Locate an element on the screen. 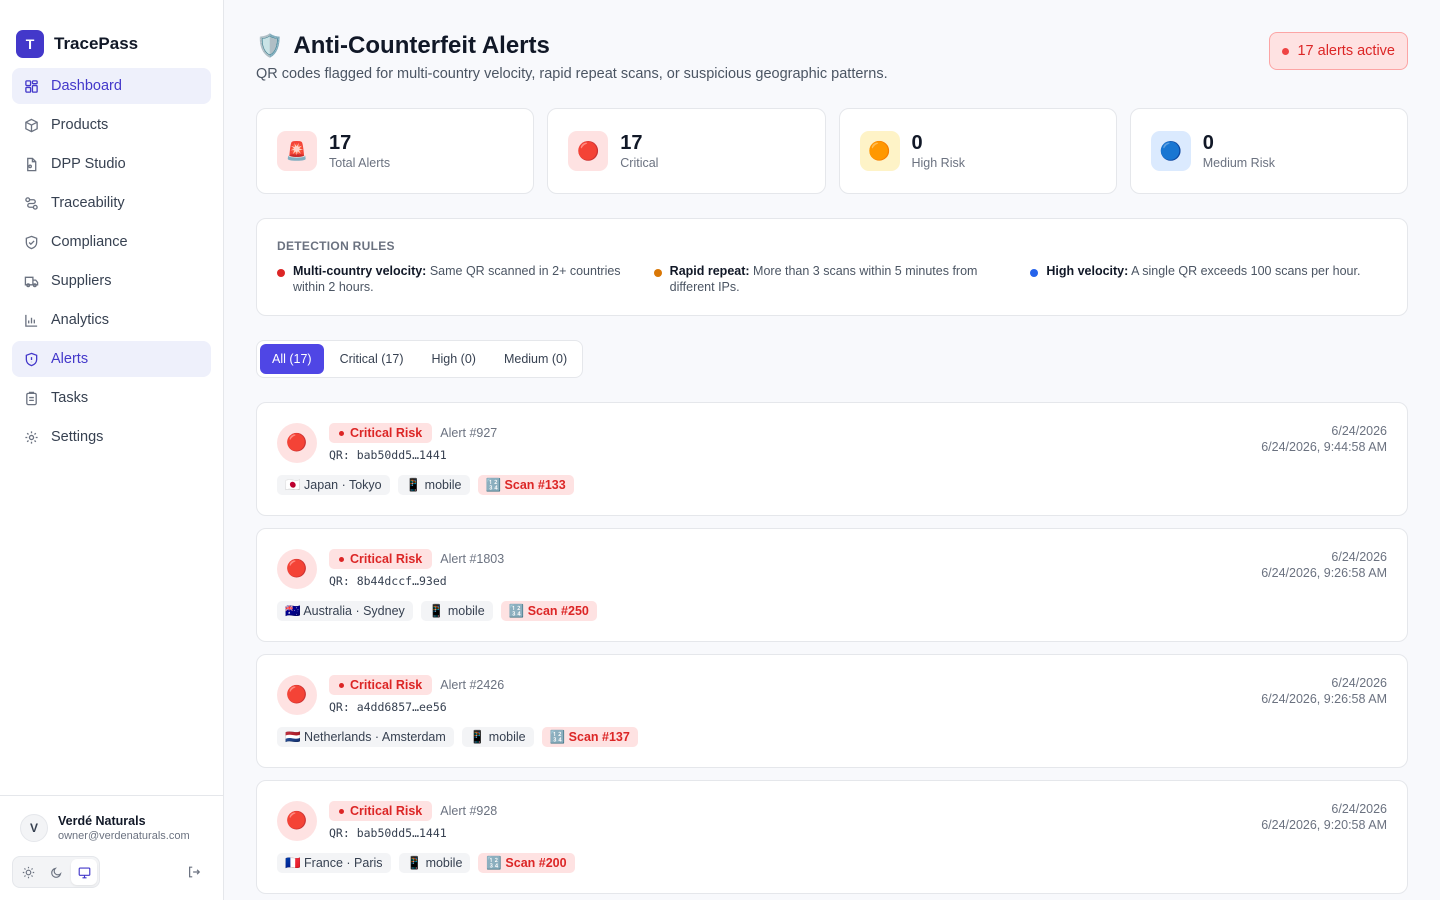 The image size is (1440, 900). scan-tag: 🔢 Scan #200 is located at coordinates (526, 863).